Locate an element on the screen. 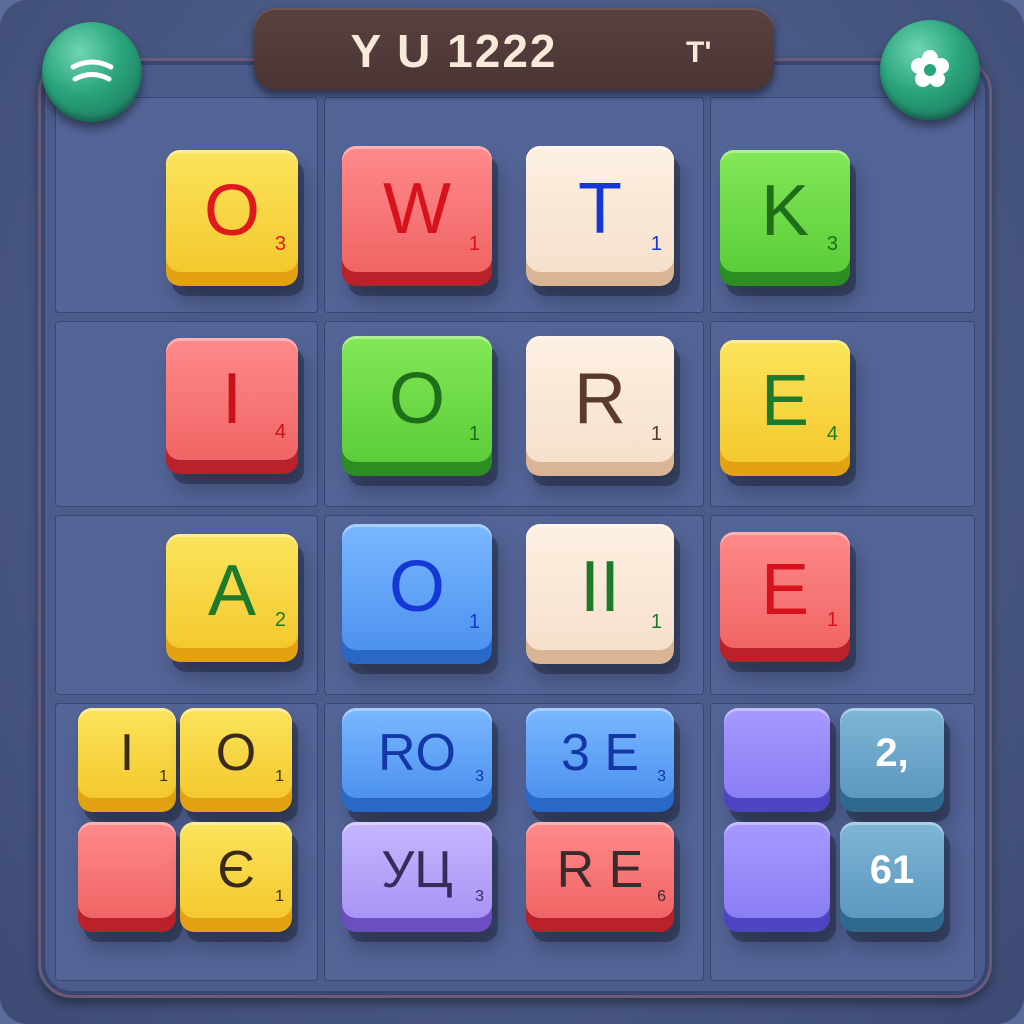  letter-tile: R1 is located at coordinates (600, 406).